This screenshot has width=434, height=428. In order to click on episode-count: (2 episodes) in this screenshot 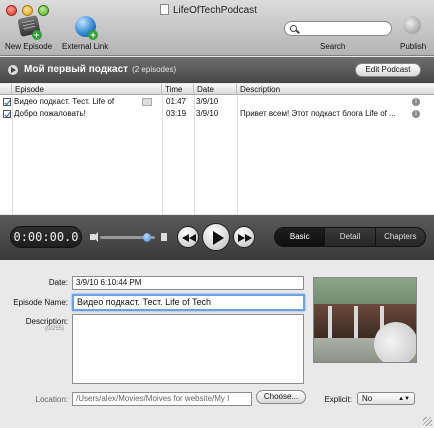, I will do `click(154, 69)`.